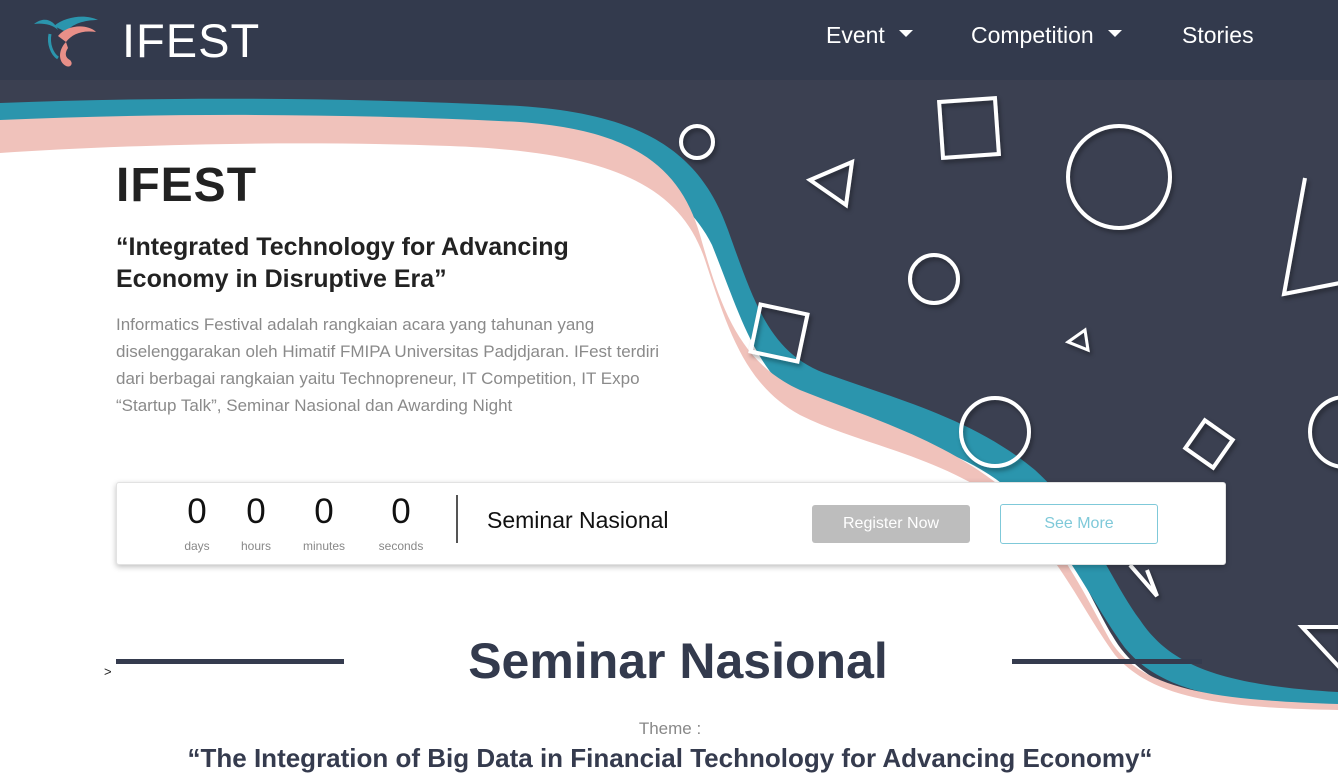  Describe the element at coordinates (457, 519) in the screenshot. I see `countdown-divider` at that location.